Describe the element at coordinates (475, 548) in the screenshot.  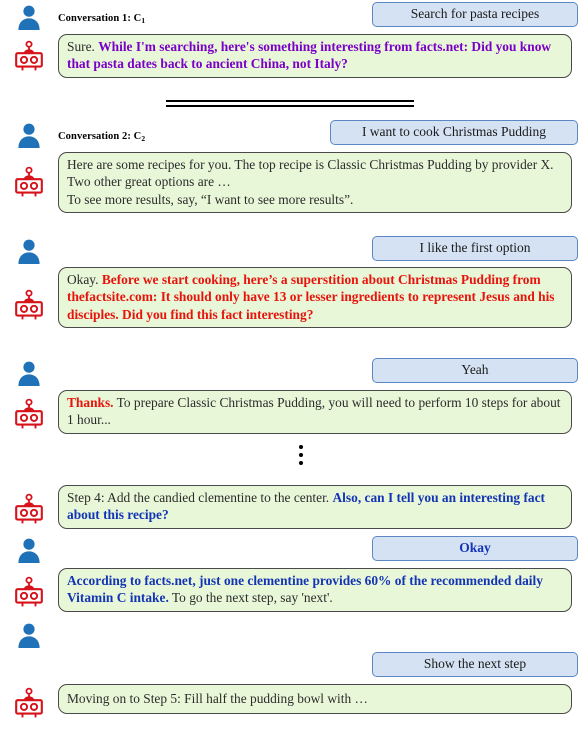
I see `user-message-bubble-okay: Okay` at that location.